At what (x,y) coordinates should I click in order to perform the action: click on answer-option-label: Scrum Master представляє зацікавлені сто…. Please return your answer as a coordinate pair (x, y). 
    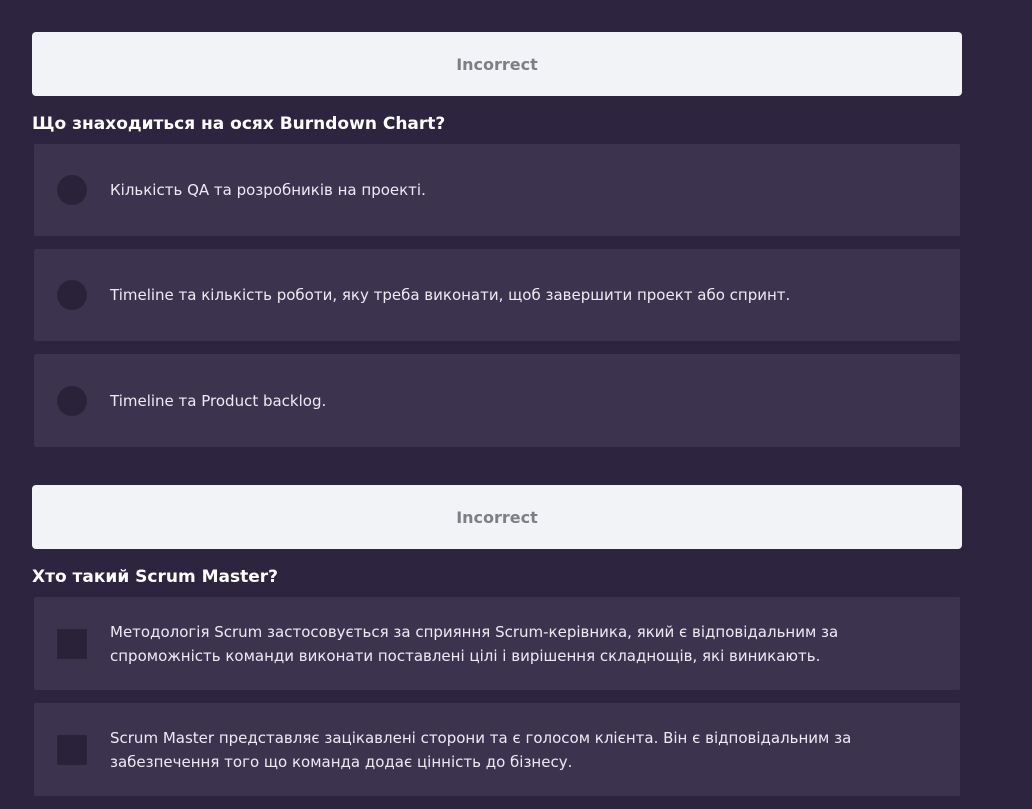
    Looking at the image, I should click on (481, 749).